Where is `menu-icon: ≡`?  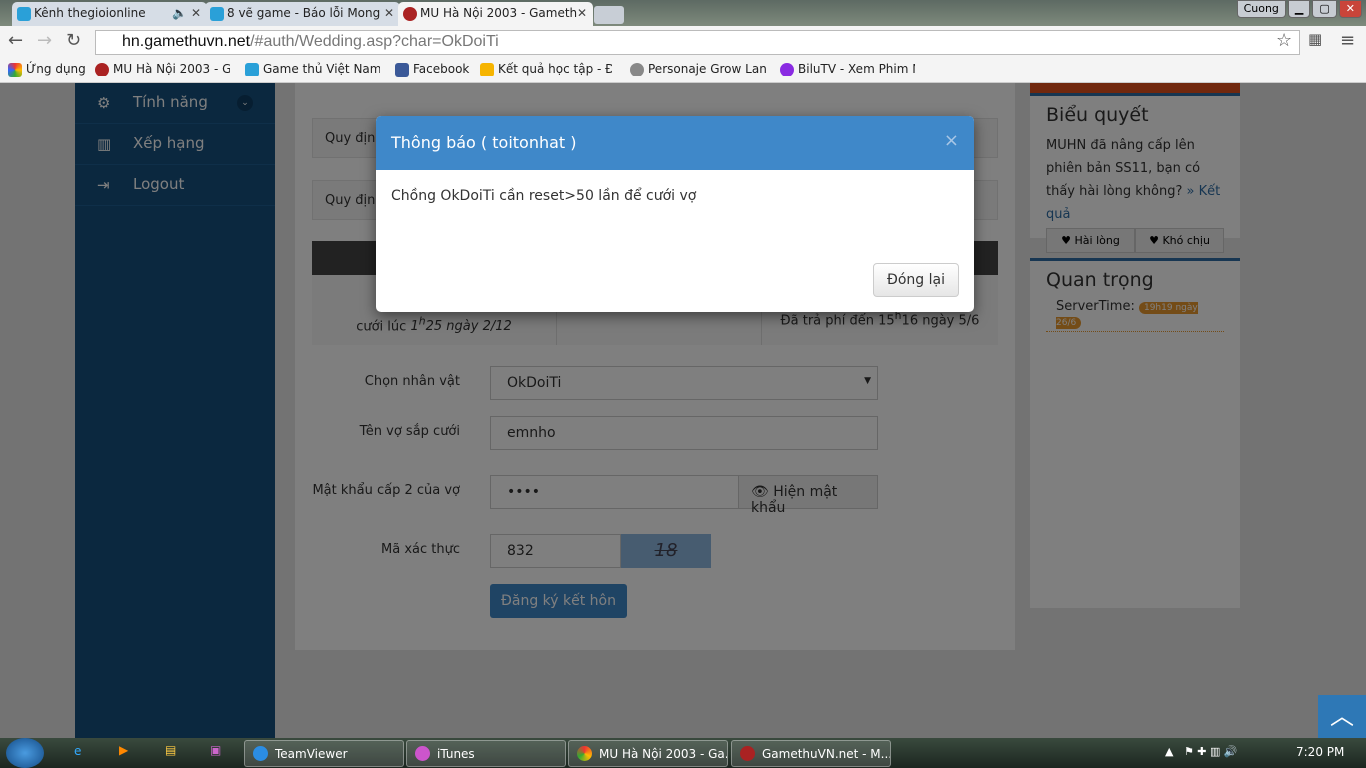
menu-icon: ≡ is located at coordinates (1347, 40).